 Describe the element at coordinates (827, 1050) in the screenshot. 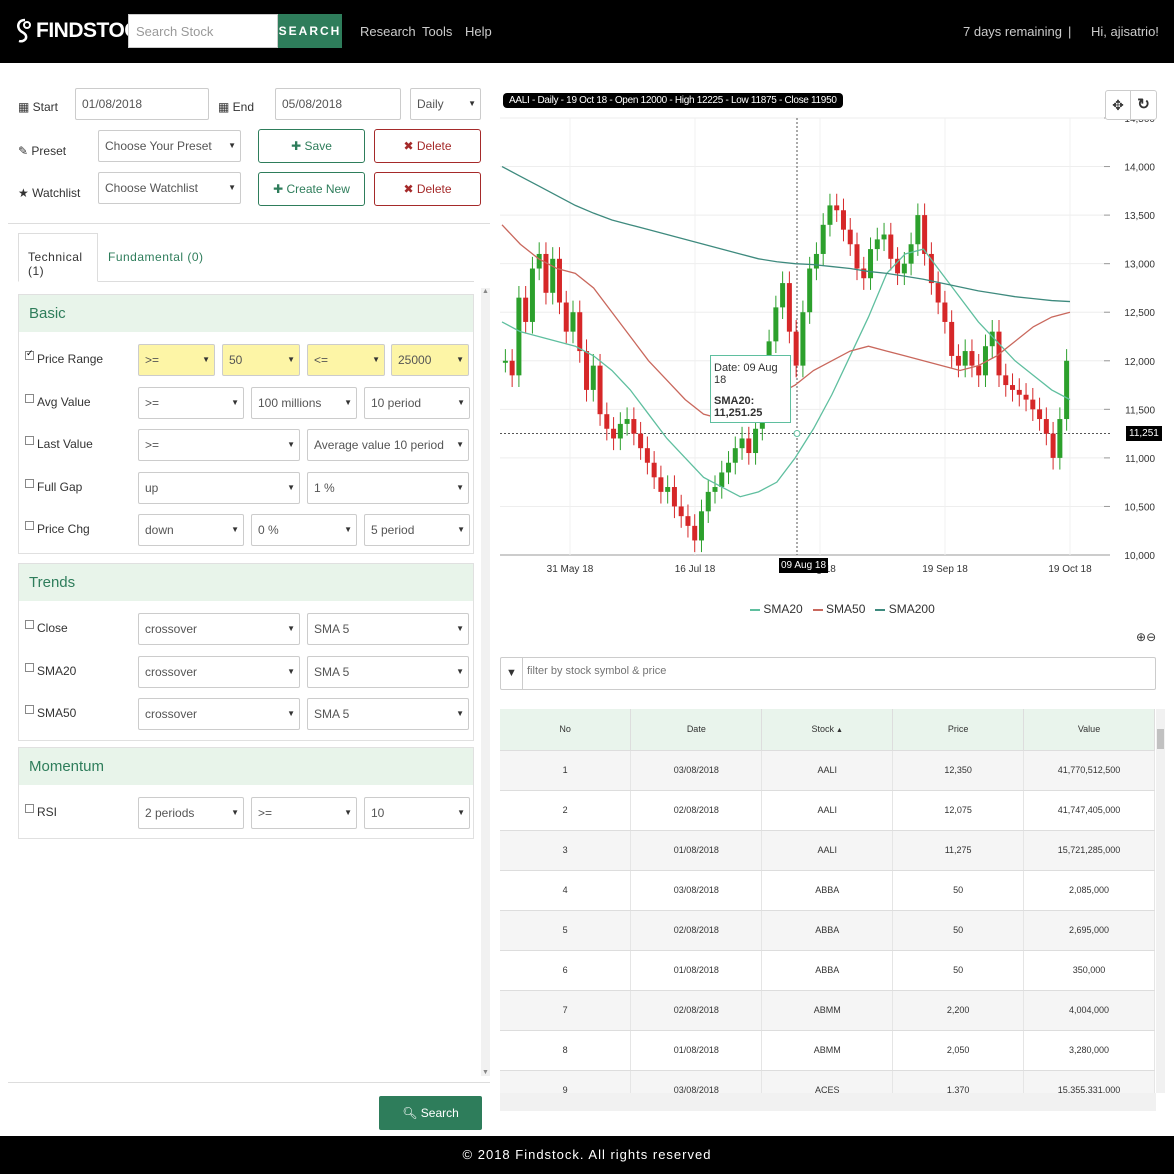

I see `table-row: 8 01/08/2018 ABMM 2,050 3,280,000` at that location.